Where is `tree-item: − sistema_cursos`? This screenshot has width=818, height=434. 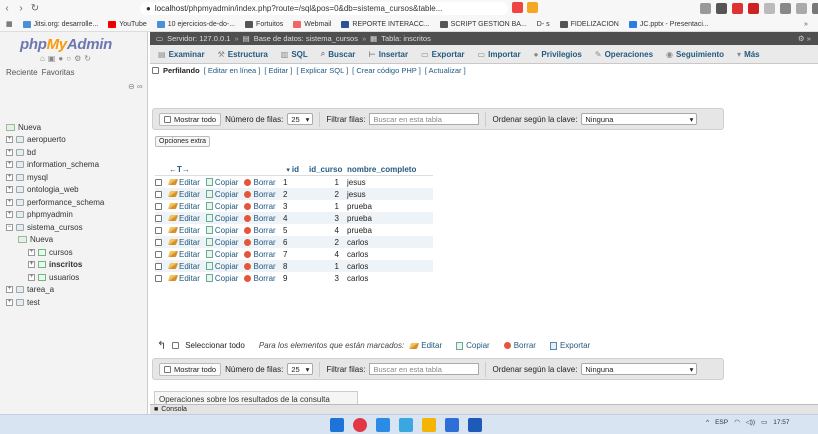
tree-item: − sistema_cursos is located at coordinates (55, 227).